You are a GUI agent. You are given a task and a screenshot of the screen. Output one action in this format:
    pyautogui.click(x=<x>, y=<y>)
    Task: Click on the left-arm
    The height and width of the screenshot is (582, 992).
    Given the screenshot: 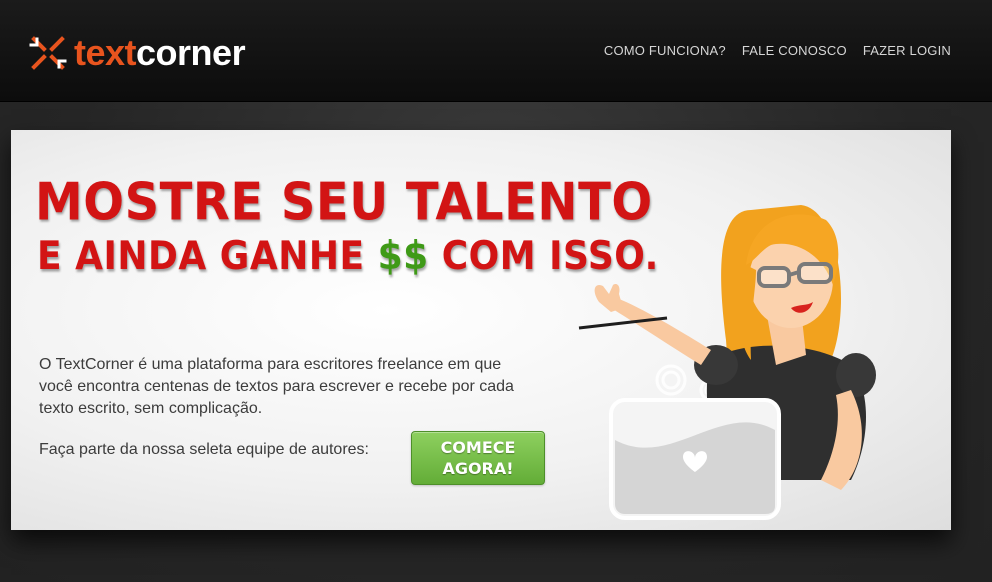 What is the action you would take?
    pyautogui.click(x=661, y=331)
    